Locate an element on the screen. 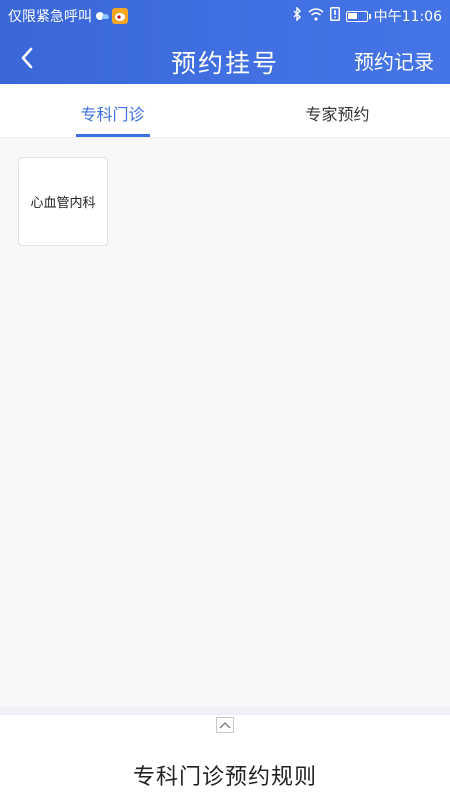 The width and height of the screenshot is (450, 800). status-notice: 仅限紧急呼叫 is located at coordinates (50, 17).